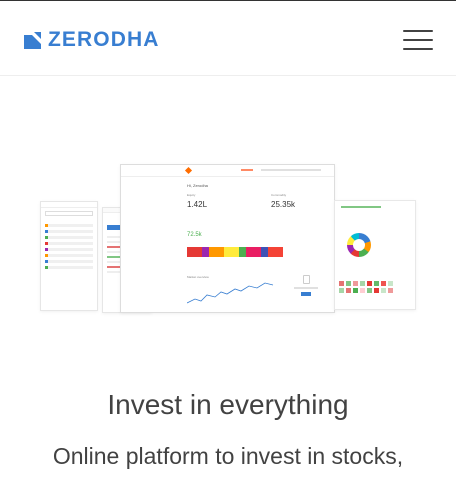 The width and height of the screenshot is (456, 479). What do you see at coordinates (32, 40) in the screenshot?
I see `zerodha-logo-icon` at bounding box center [32, 40].